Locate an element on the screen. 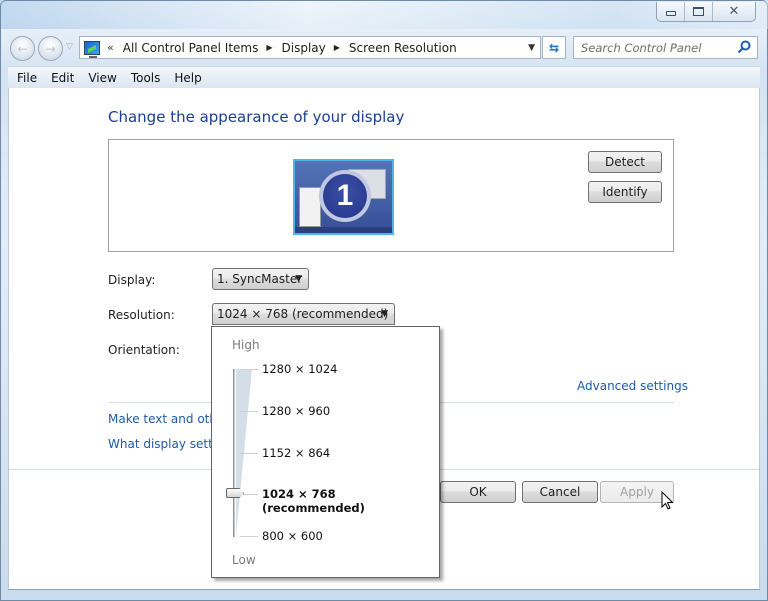  breadcrumb-screen-resolution: Screen Resolution is located at coordinates (403, 48).